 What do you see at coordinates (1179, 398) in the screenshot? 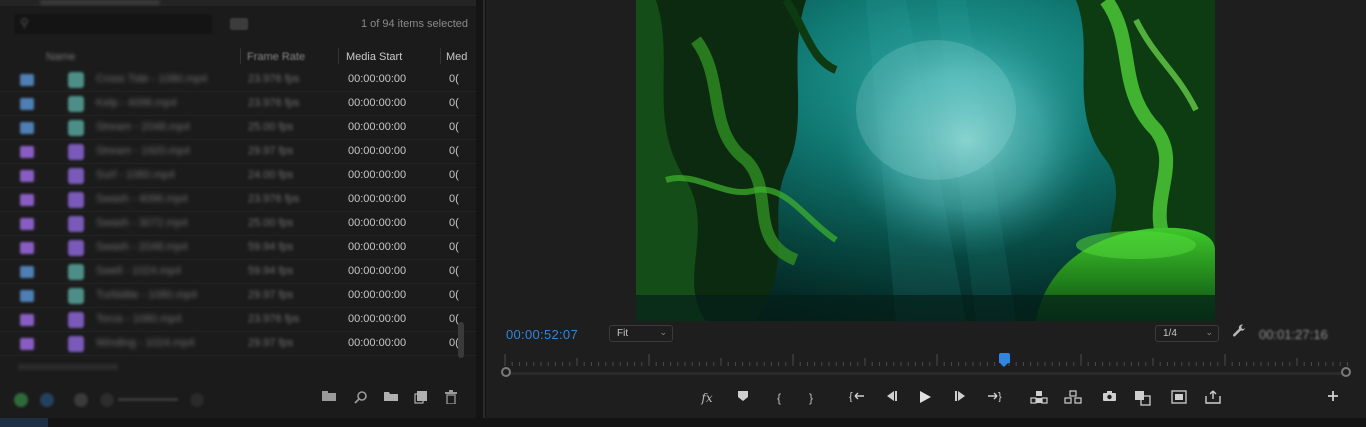
I see `toggle-proxies-button` at bounding box center [1179, 398].